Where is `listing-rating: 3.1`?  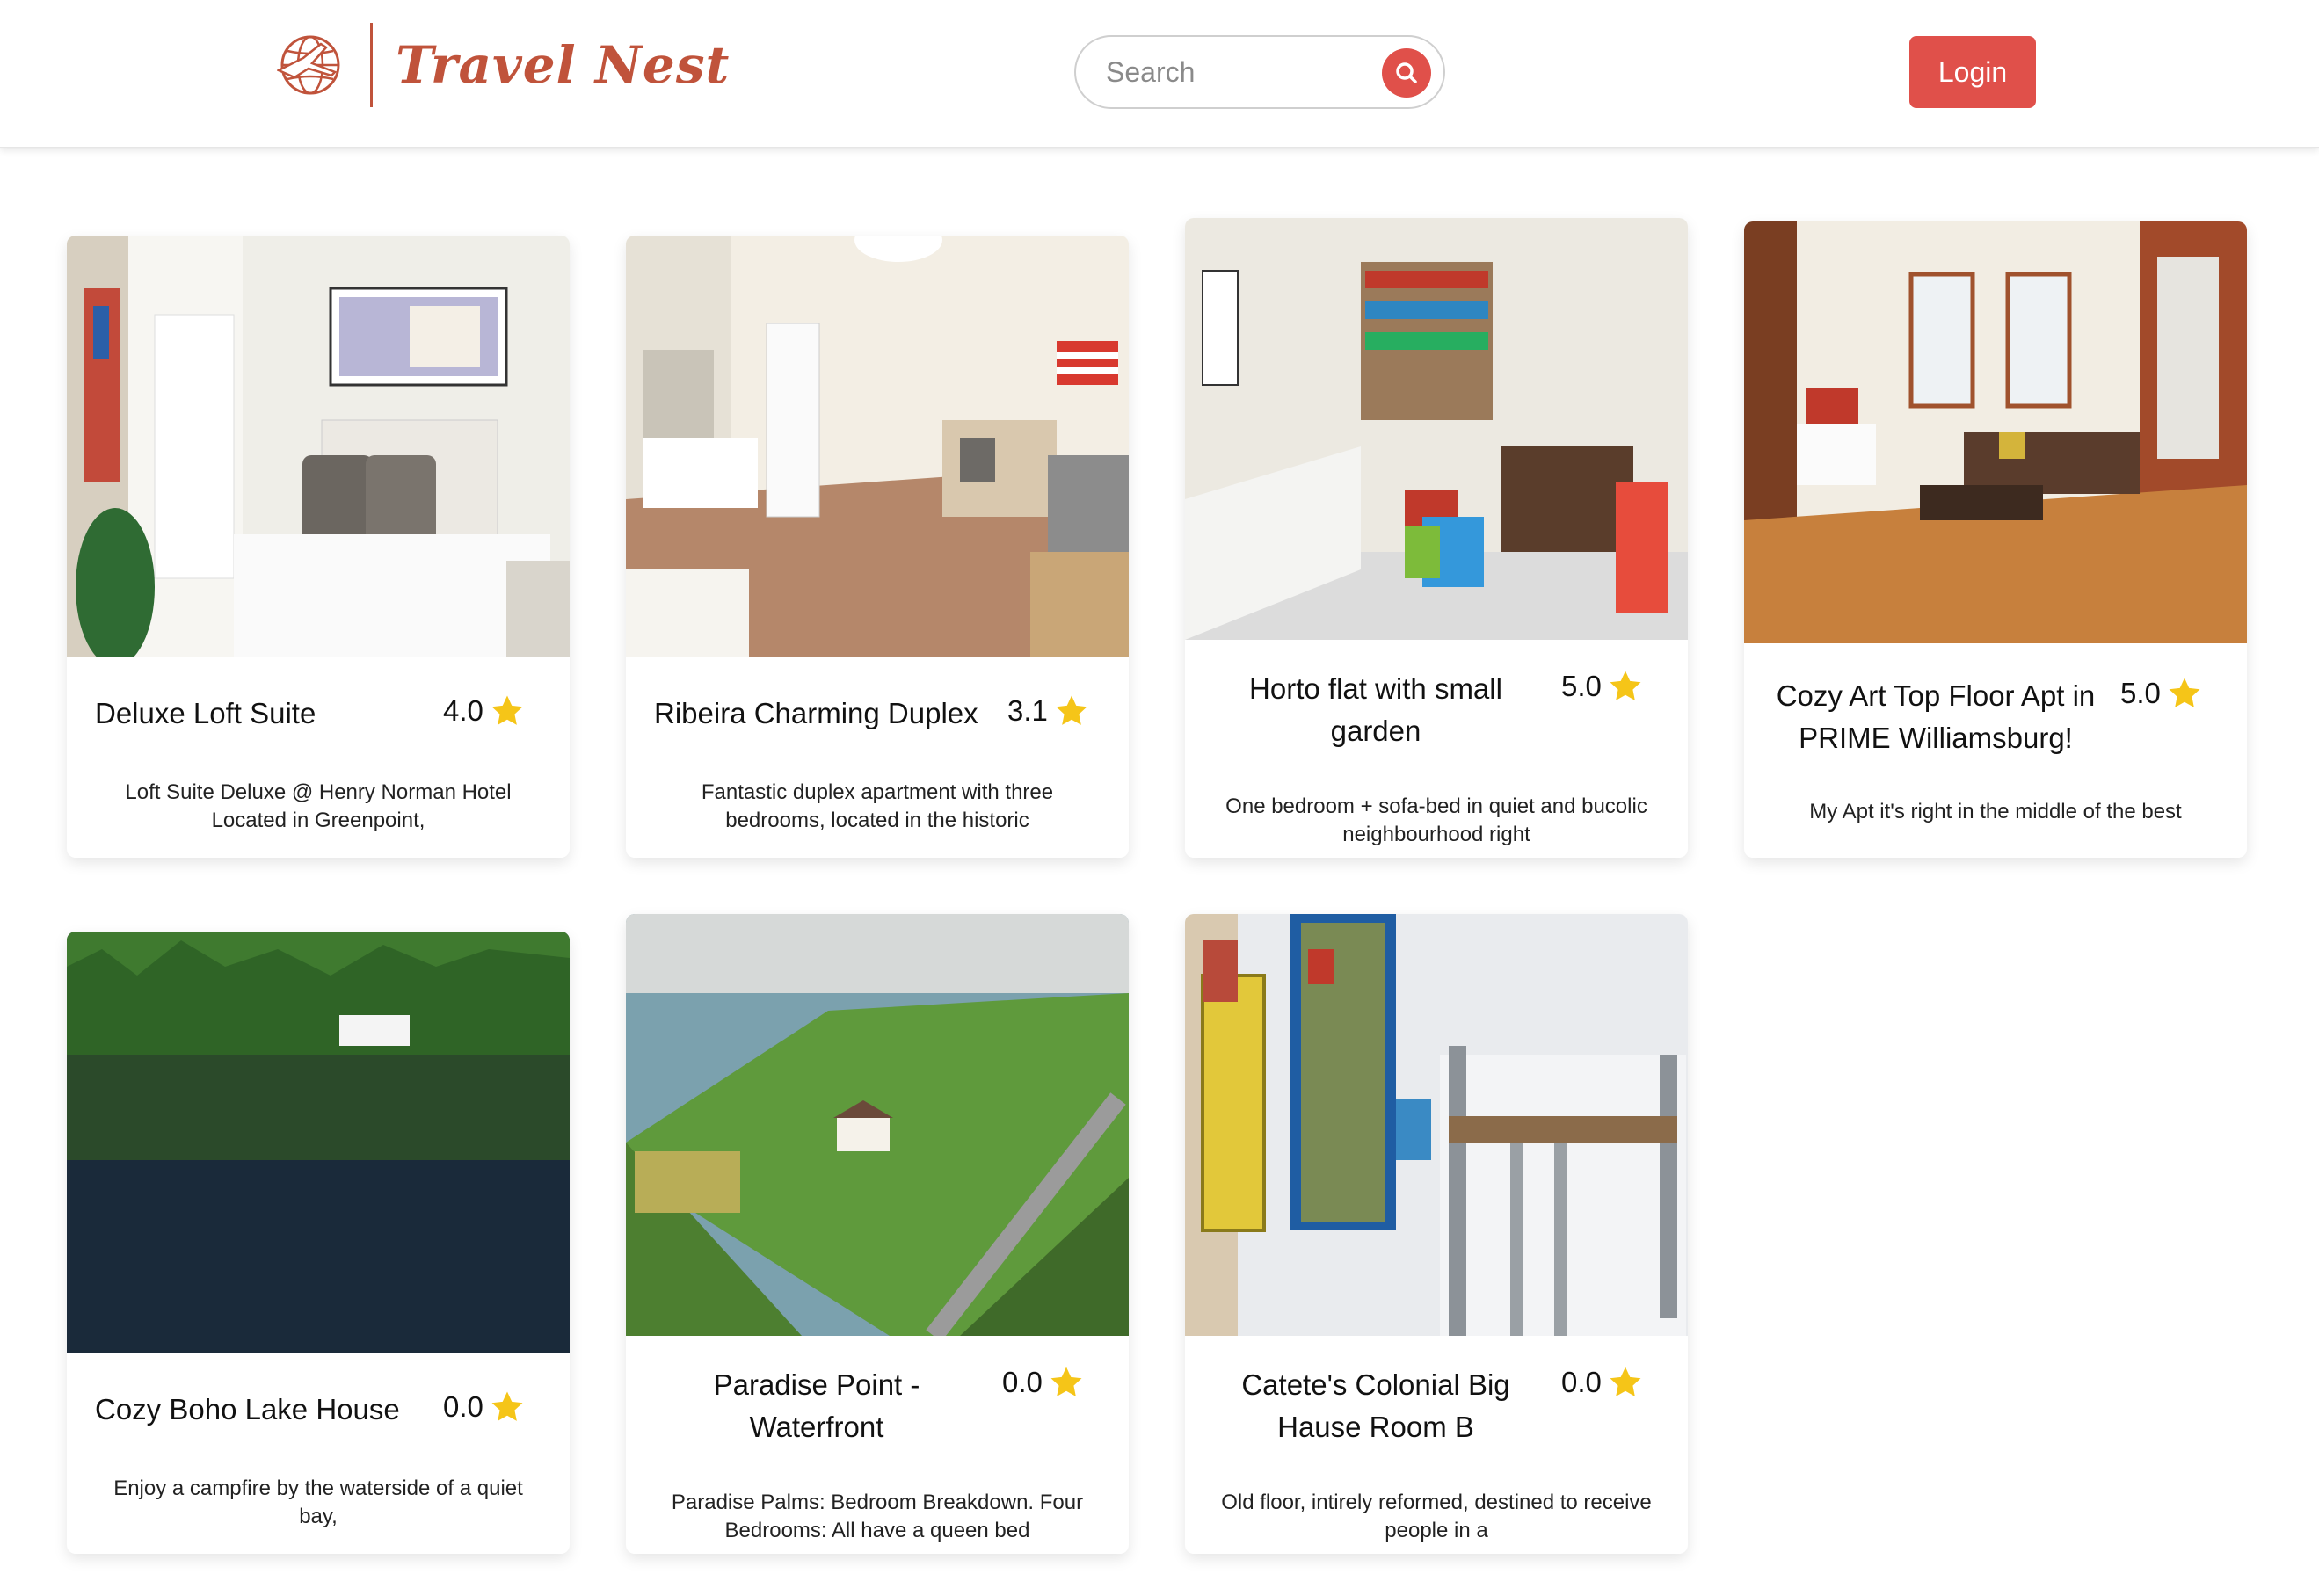 listing-rating: 3.1 is located at coordinates (1048, 711).